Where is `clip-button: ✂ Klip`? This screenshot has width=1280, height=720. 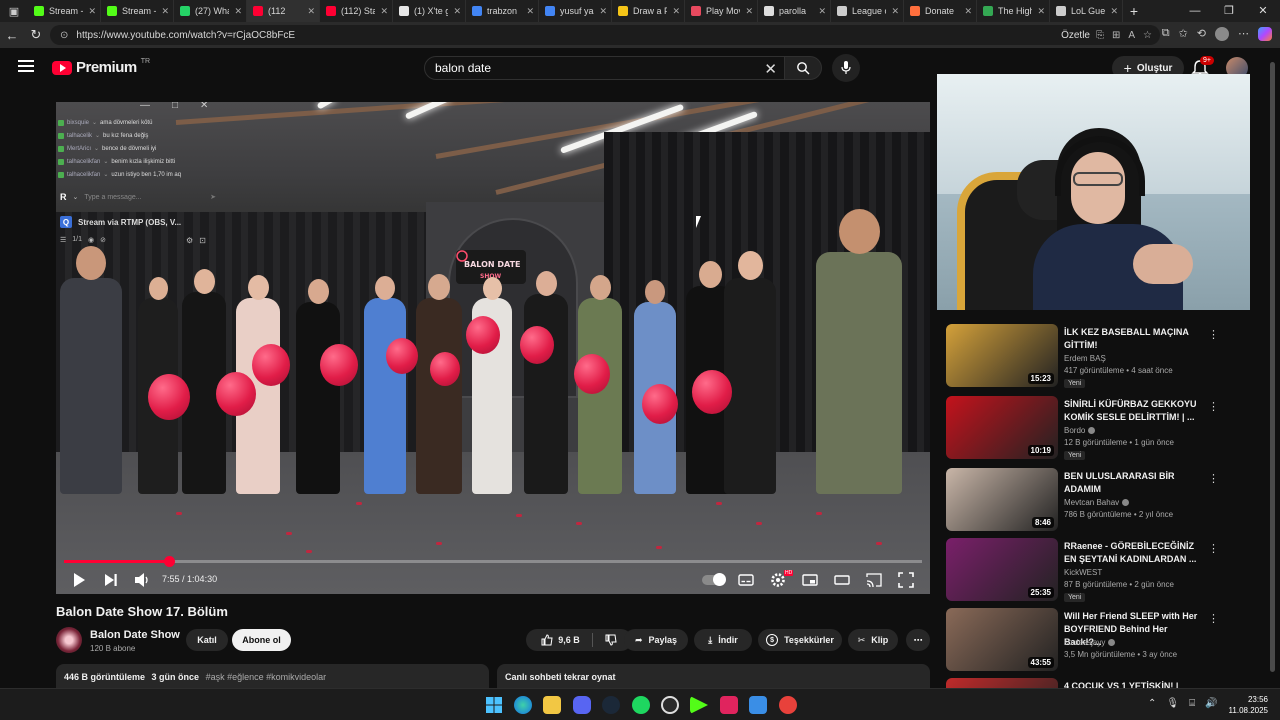
clip-button: ✂ Klip is located at coordinates (873, 640).